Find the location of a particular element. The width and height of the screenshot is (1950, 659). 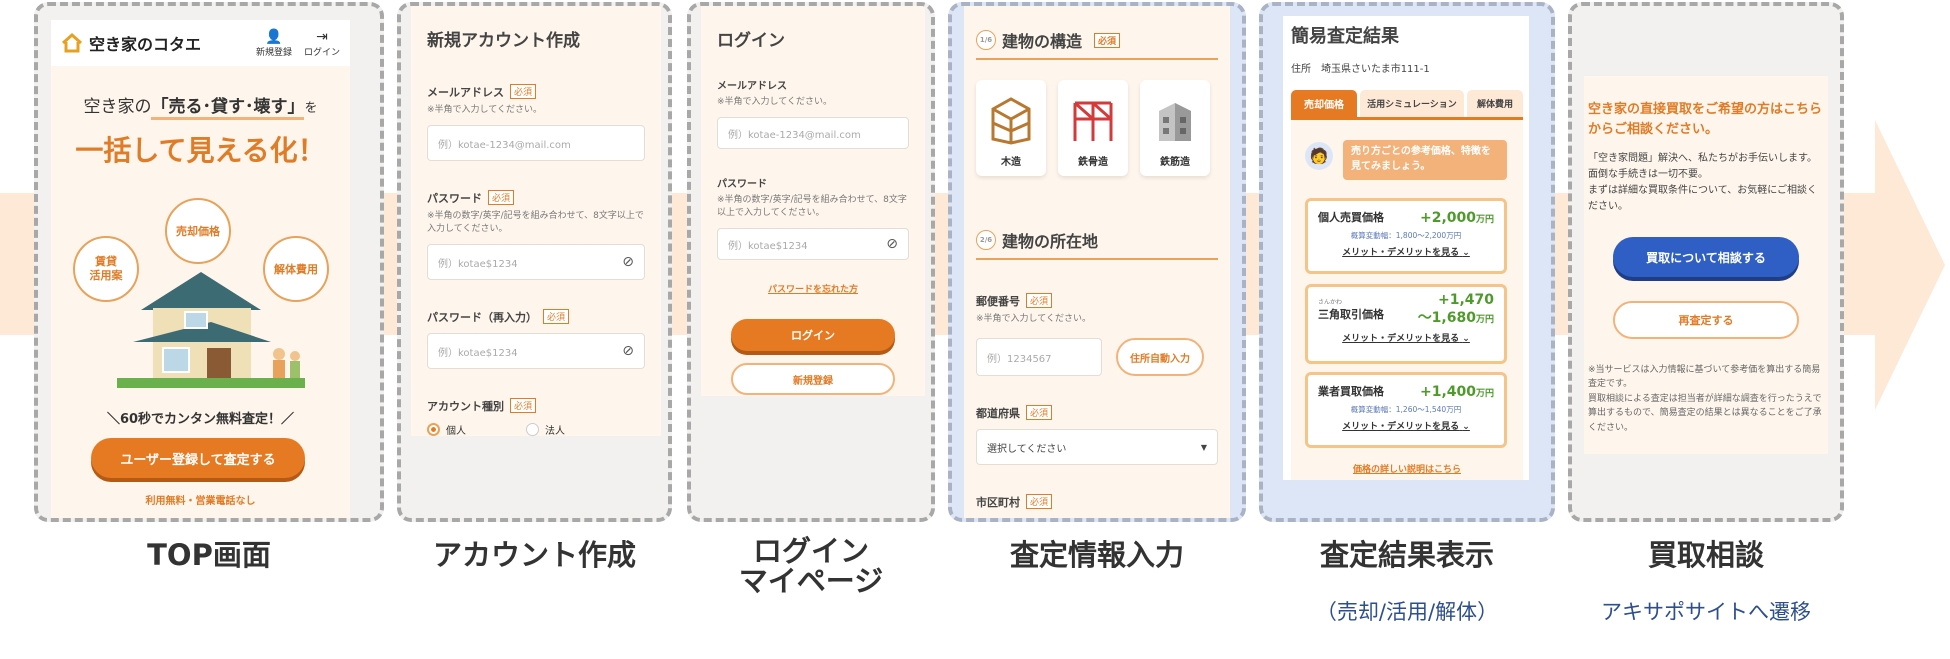

caption-top: TOP画面 is located at coordinates (209, 555).